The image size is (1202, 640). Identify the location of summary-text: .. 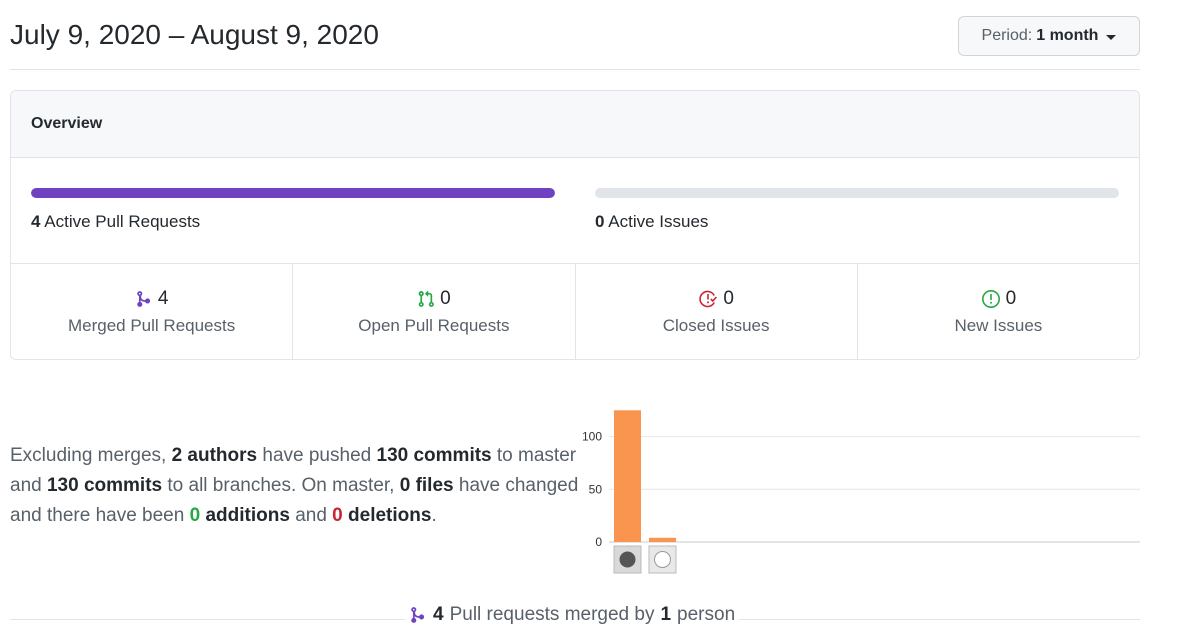
(434, 515).